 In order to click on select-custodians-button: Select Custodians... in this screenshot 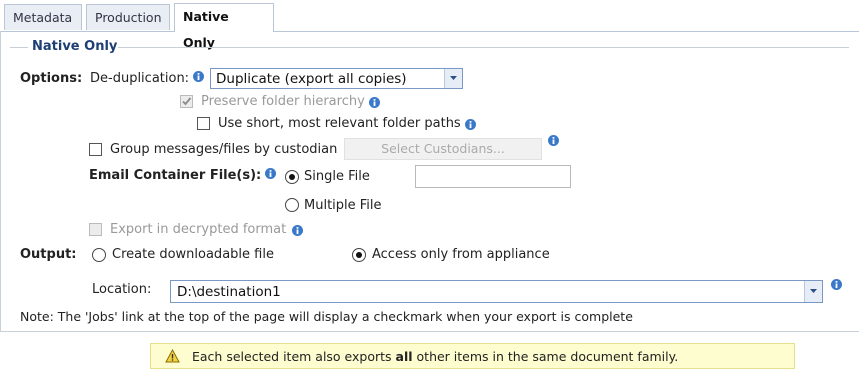, I will do `click(443, 149)`.